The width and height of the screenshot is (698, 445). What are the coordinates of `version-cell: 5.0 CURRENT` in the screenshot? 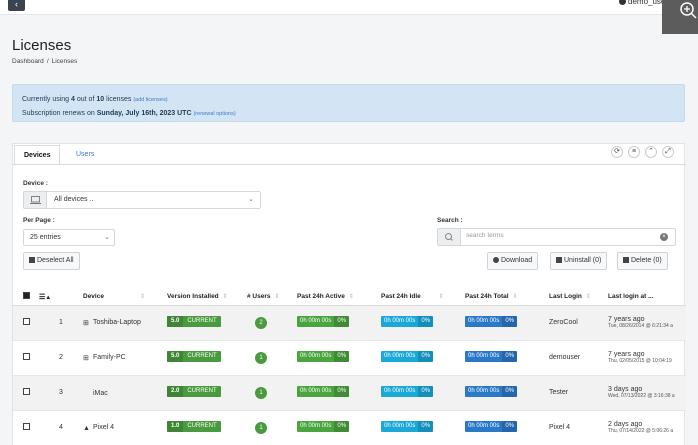 It's located at (207, 358).